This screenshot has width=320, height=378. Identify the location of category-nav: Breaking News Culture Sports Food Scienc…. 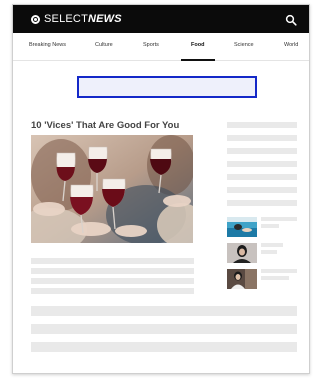
(161, 47).